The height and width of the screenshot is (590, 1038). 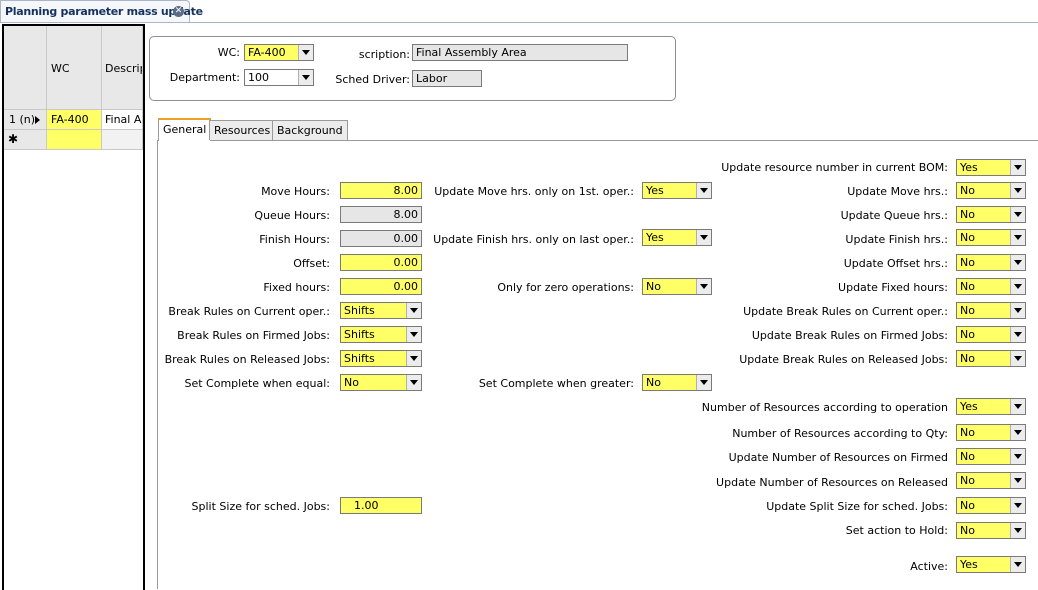 What do you see at coordinates (253, 335) in the screenshot?
I see `break-rules-firmed-label: Break Rules on Firmed Jobs:` at bounding box center [253, 335].